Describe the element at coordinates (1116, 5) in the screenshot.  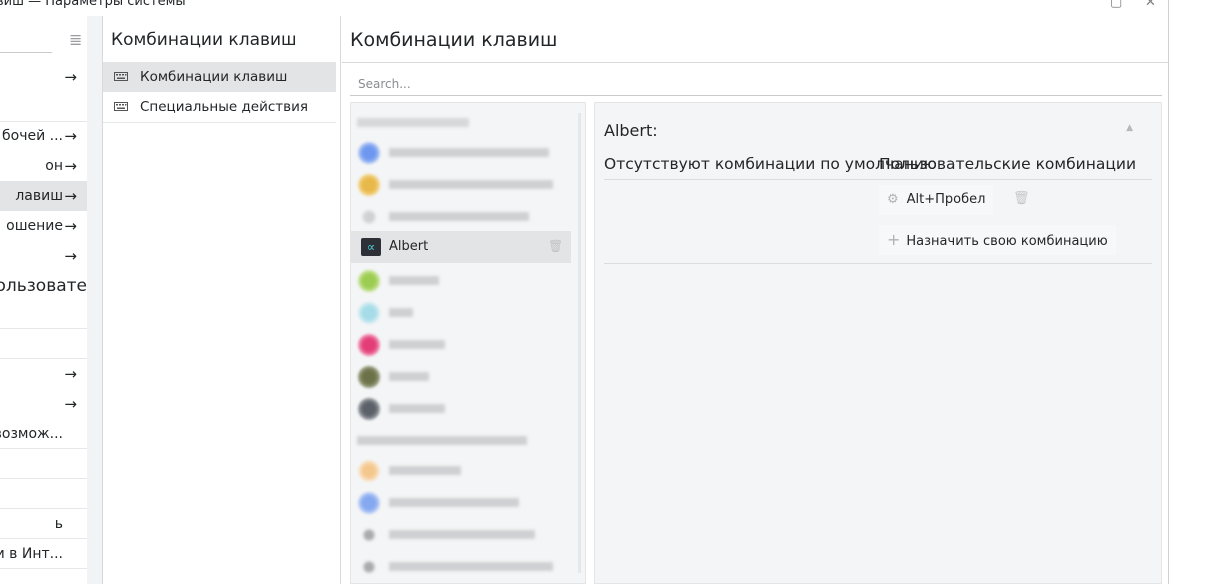
I see `maximize-icon: ▢` at that location.